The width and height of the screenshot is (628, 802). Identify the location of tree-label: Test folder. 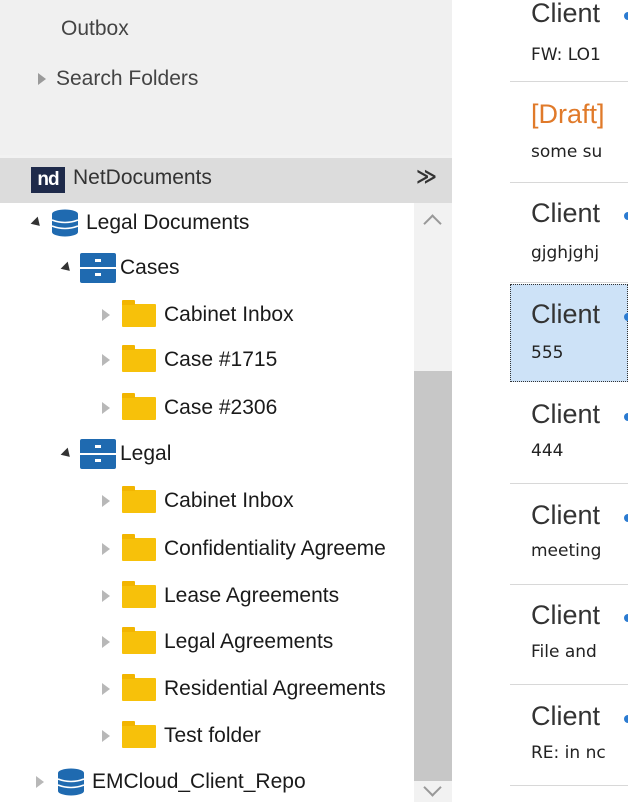
(212, 735).